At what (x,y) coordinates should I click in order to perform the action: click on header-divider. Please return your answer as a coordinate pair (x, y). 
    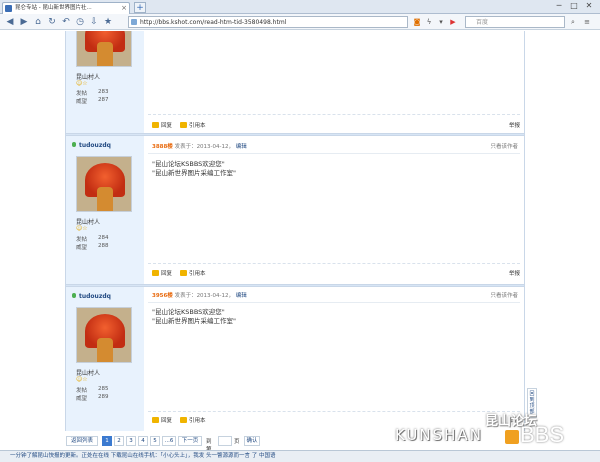
    Looking at the image, I should click on (334, 153).